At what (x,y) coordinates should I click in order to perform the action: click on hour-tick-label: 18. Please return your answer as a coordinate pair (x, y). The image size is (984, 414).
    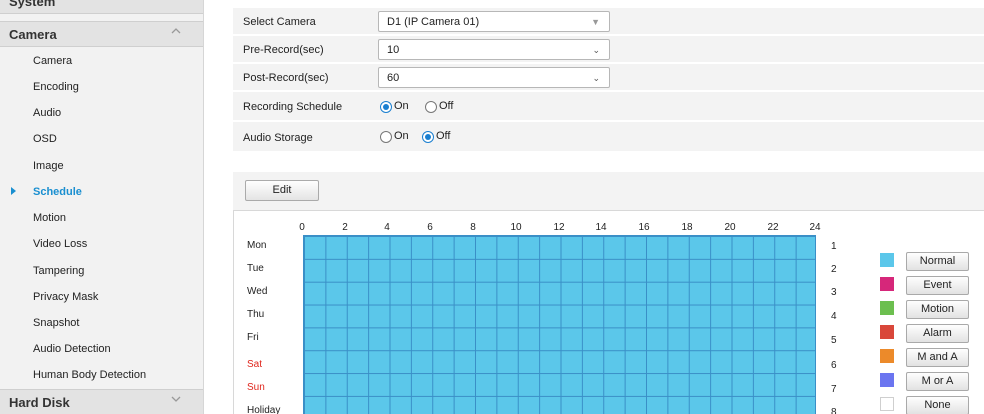
    Looking at the image, I should click on (687, 227).